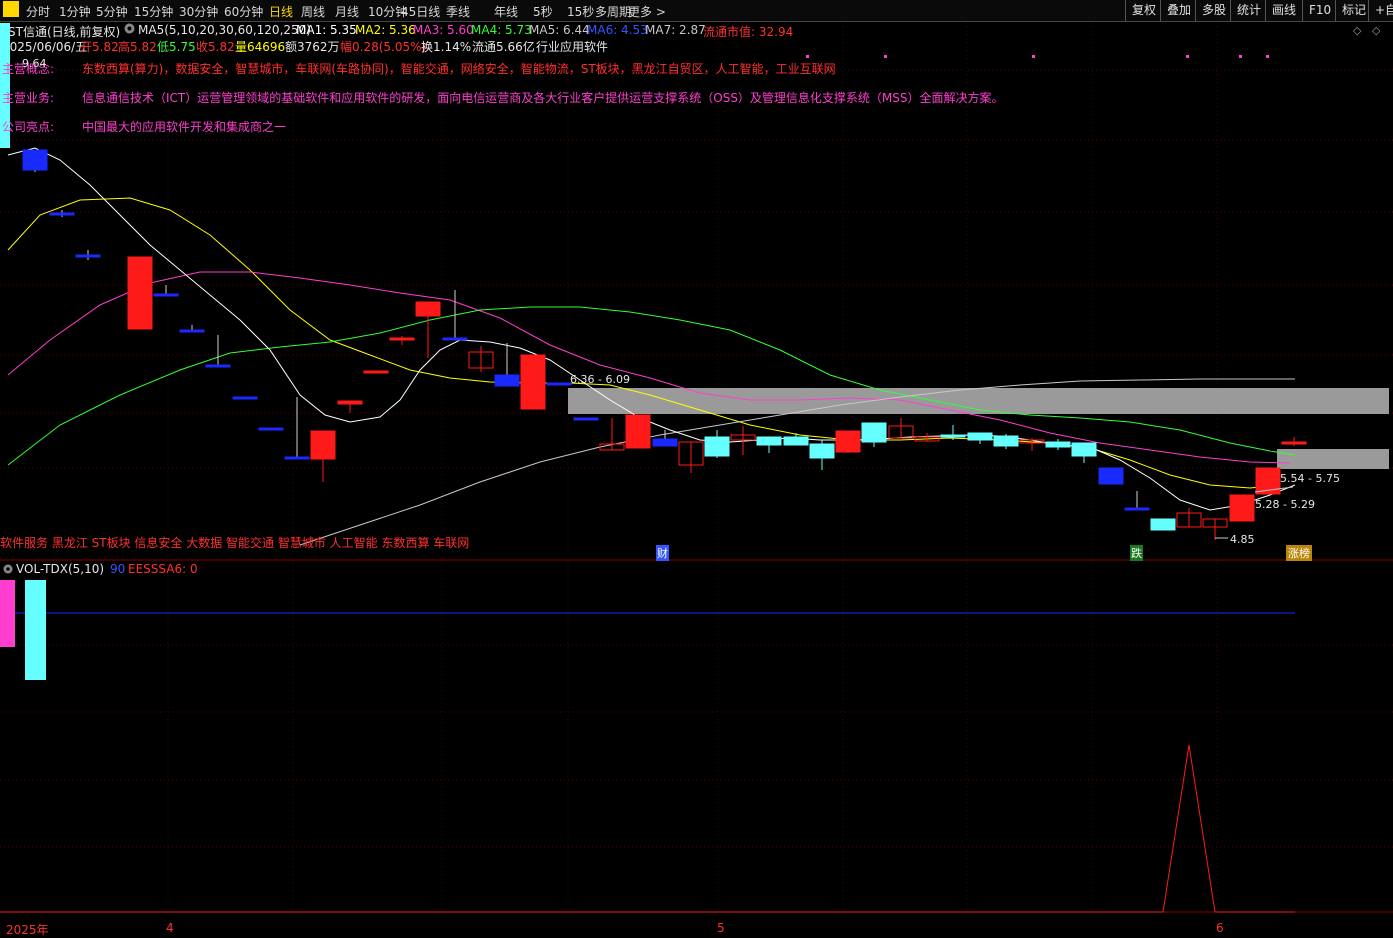 Image resolution: width=1393 pixels, height=938 pixels. I want to click on vol-panel-title: VOL-TDX(5,10), so click(60, 569).